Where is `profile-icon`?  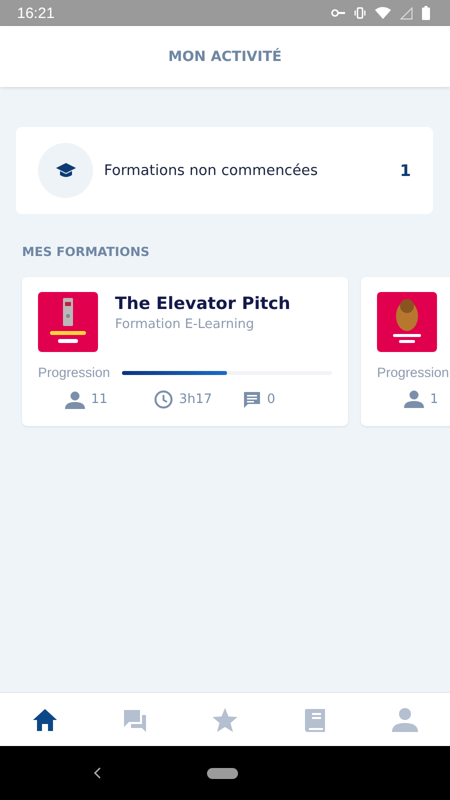
profile-icon is located at coordinates (405, 720).